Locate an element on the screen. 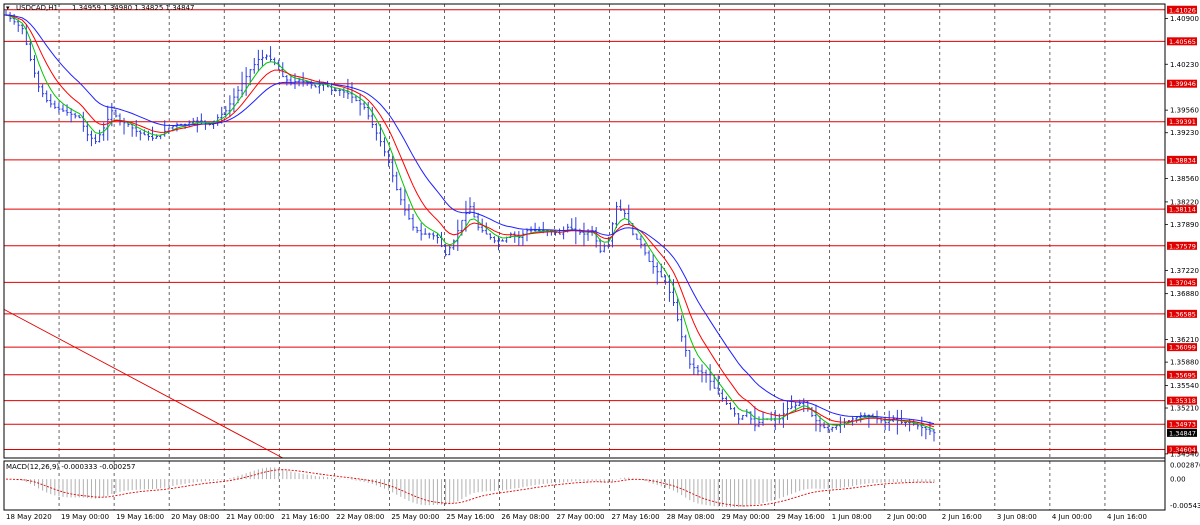 The height and width of the screenshot is (525, 1200). macd-panel-frame is located at coordinates (584, 485).